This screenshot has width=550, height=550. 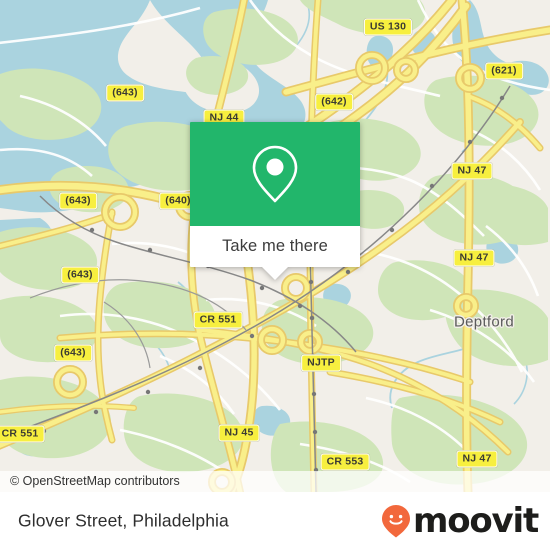 What do you see at coordinates (475, 521) in the screenshot?
I see `moovit-wordmark: moovit` at bounding box center [475, 521].